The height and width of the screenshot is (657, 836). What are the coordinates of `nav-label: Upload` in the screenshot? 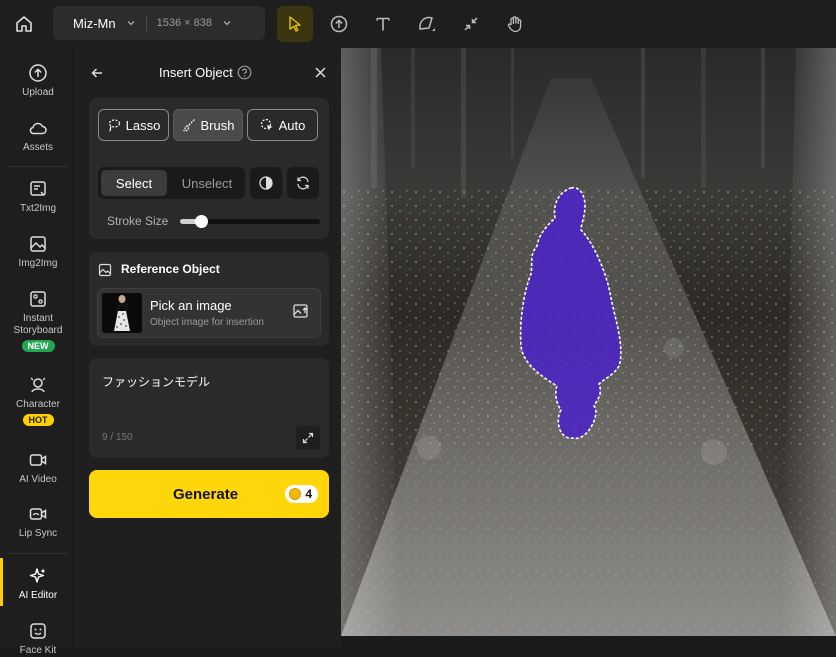 It's located at (38, 92).